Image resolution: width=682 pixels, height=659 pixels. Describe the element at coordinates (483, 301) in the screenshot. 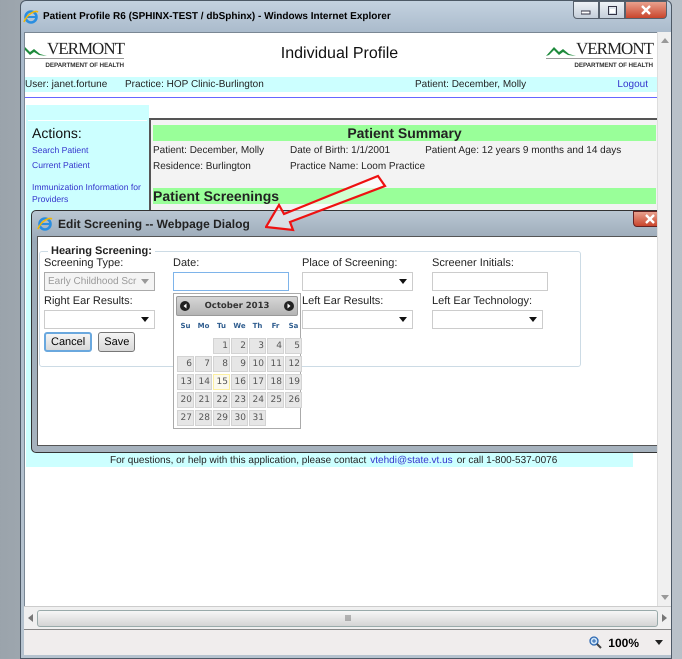

I see `field-label: Left Ear Technology:` at that location.